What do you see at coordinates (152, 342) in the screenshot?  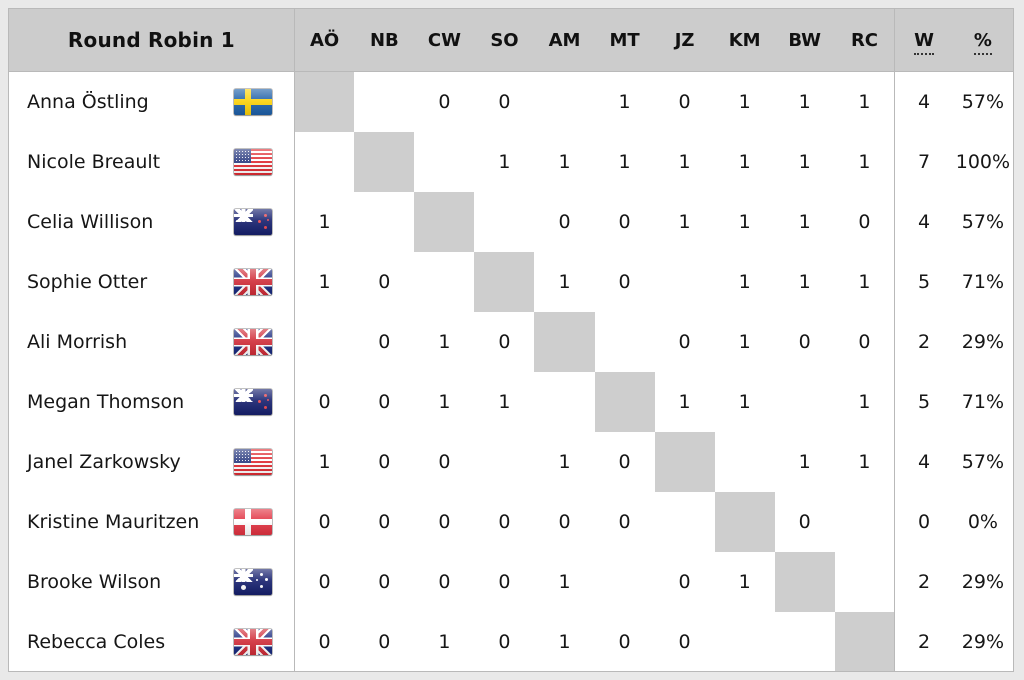 I see `player-name-cell: Ali Morrish` at bounding box center [152, 342].